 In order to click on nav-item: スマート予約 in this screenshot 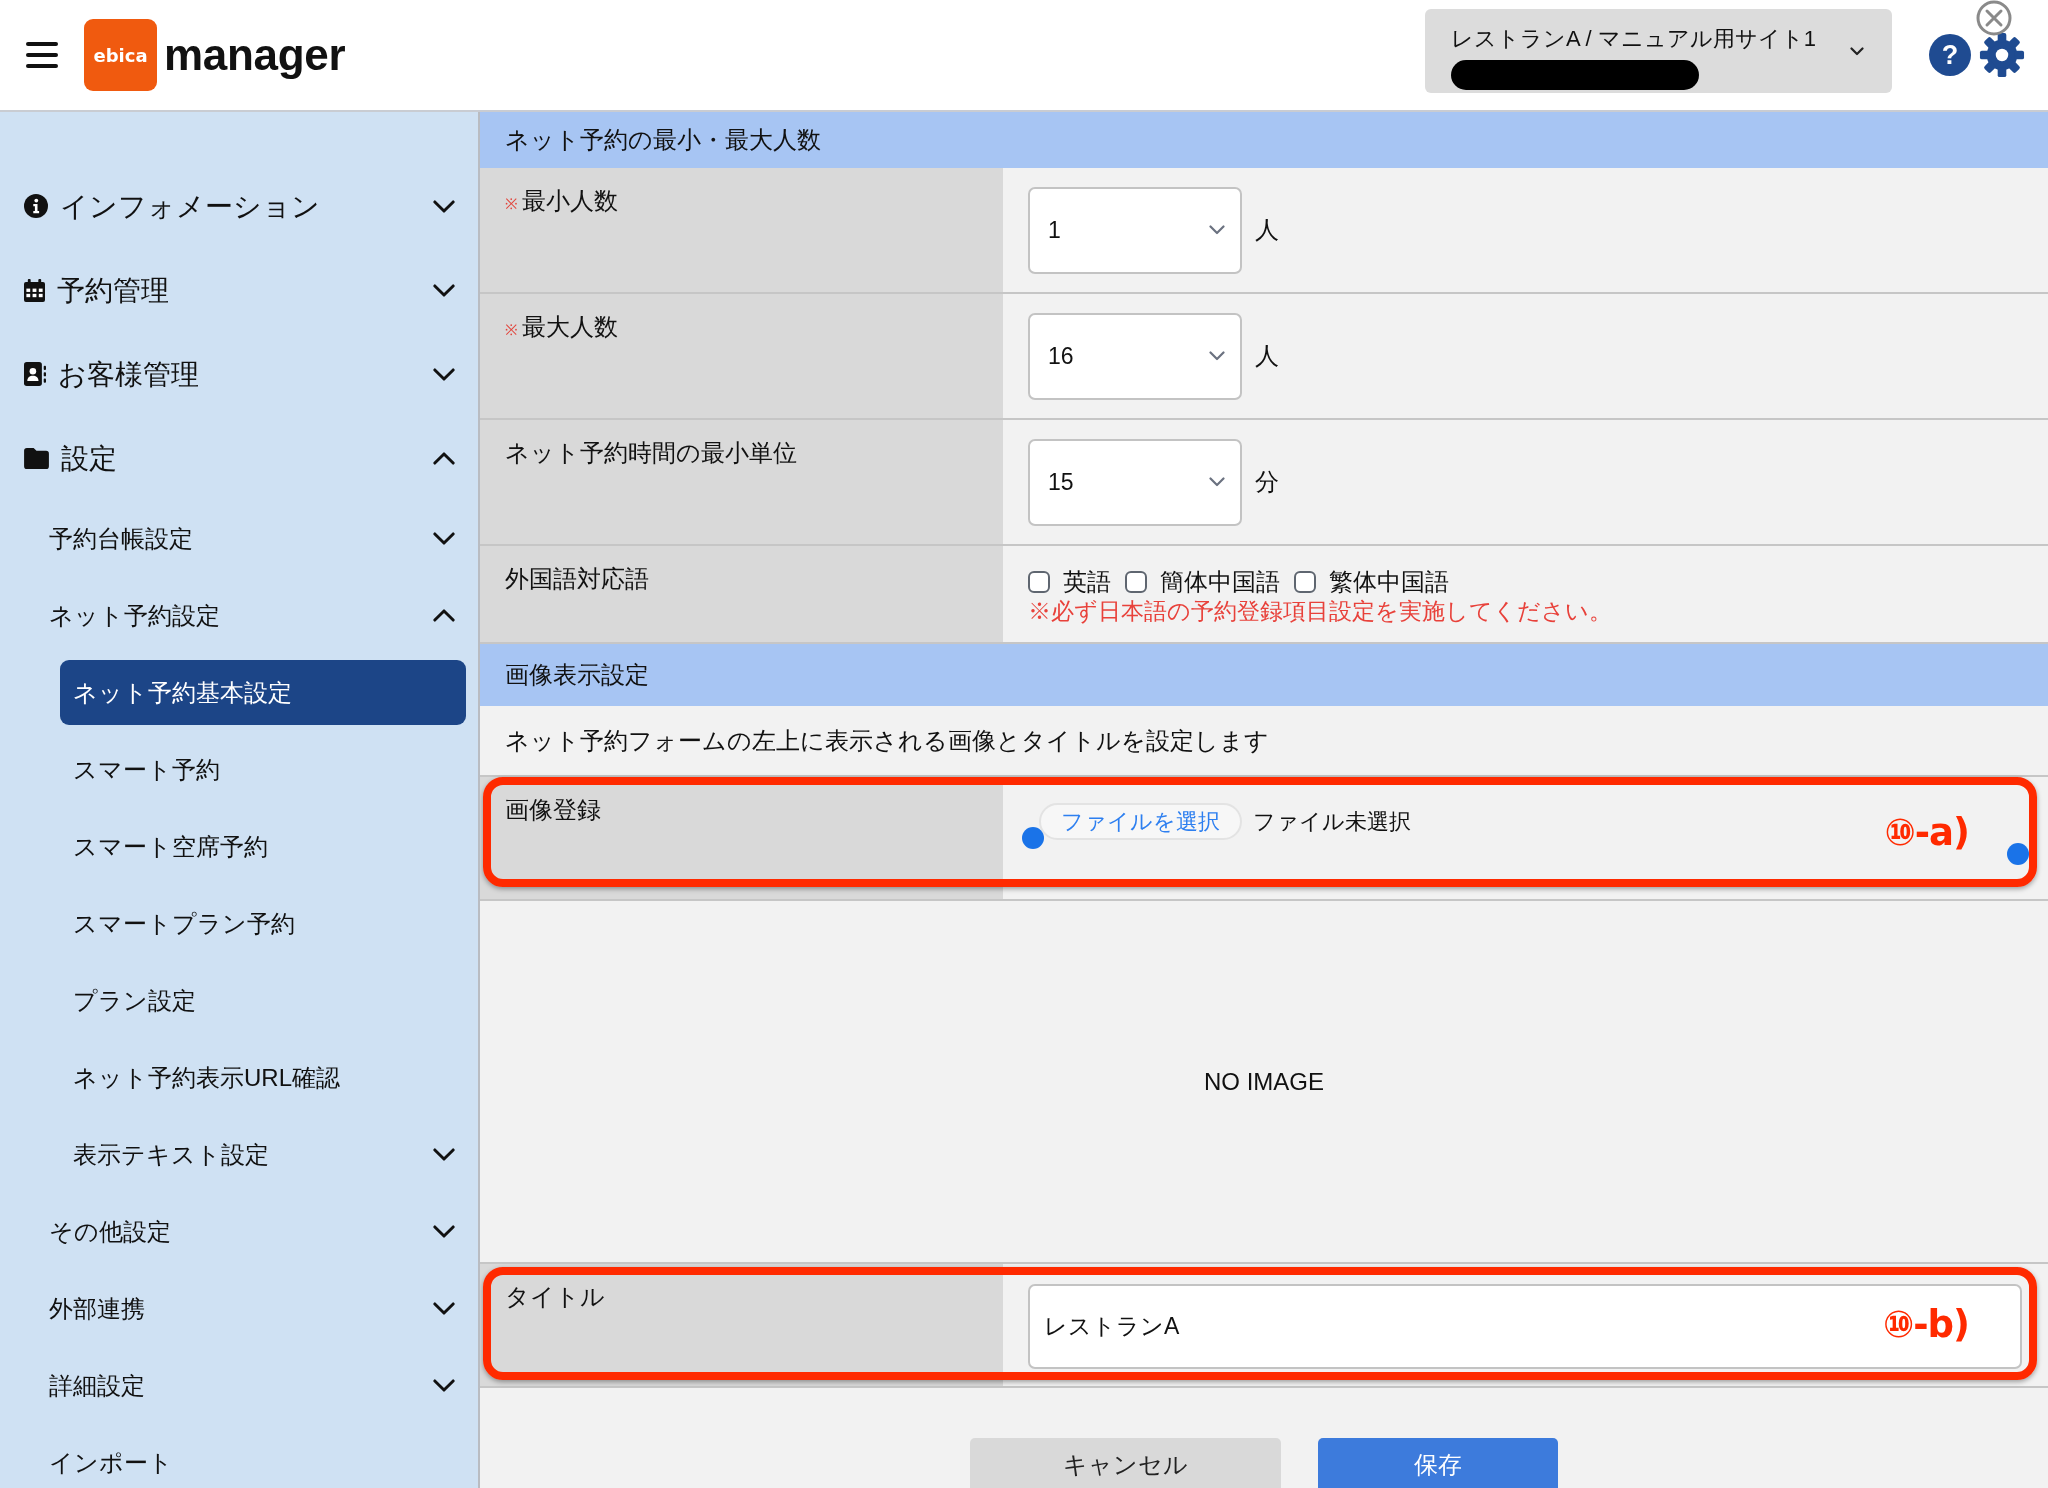, I will do `click(146, 769)`.